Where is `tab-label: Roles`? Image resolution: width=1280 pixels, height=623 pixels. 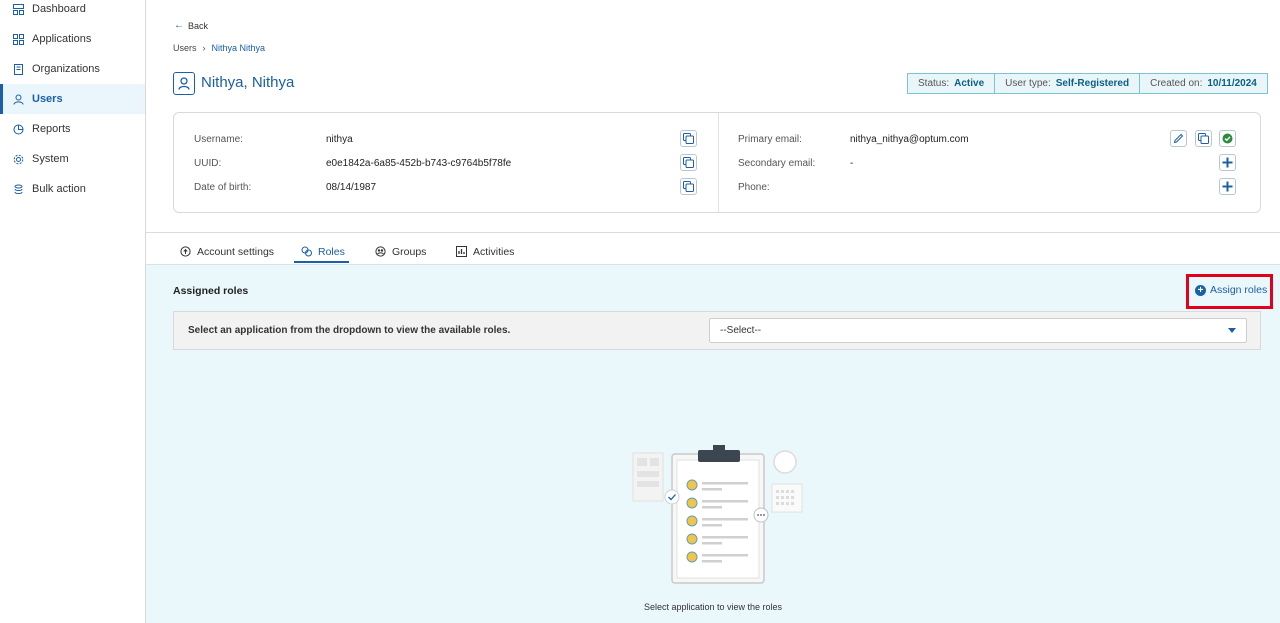 tab-label: Roles is located at coordinates (331, 251).